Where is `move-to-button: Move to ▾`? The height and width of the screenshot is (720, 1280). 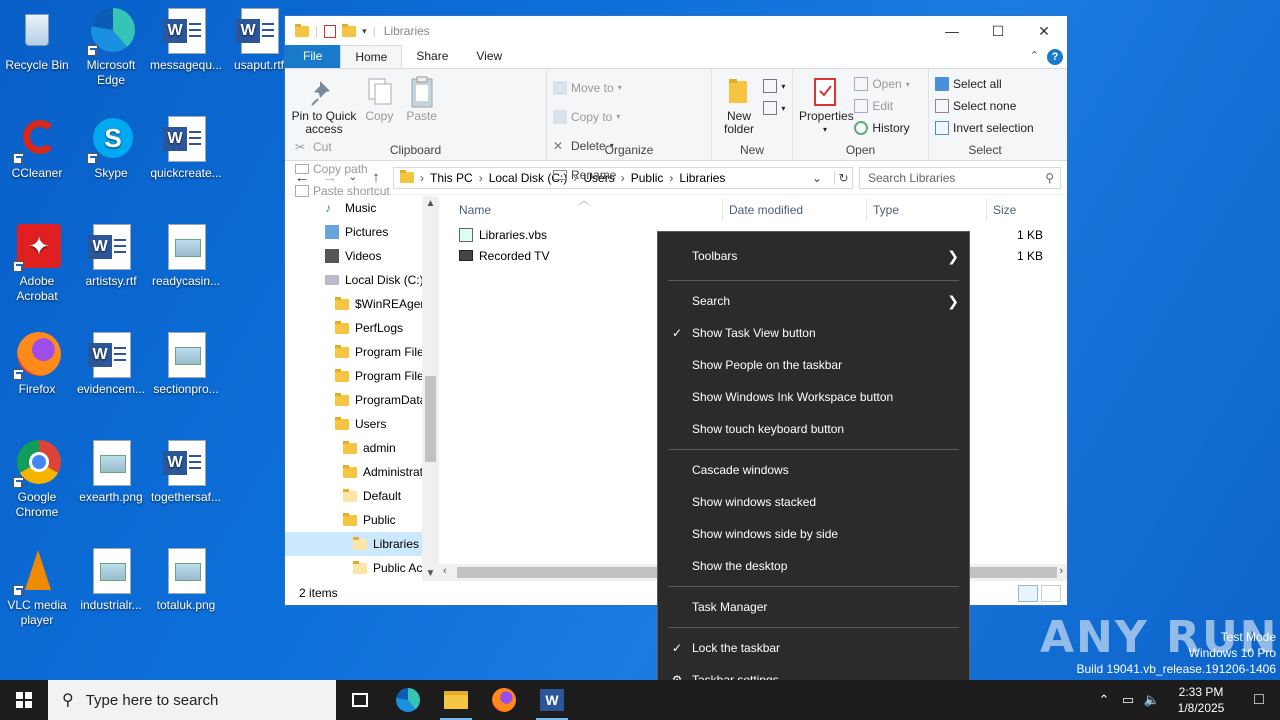 move-to-button: Move to ▾ is located at coordinates (593, 87).